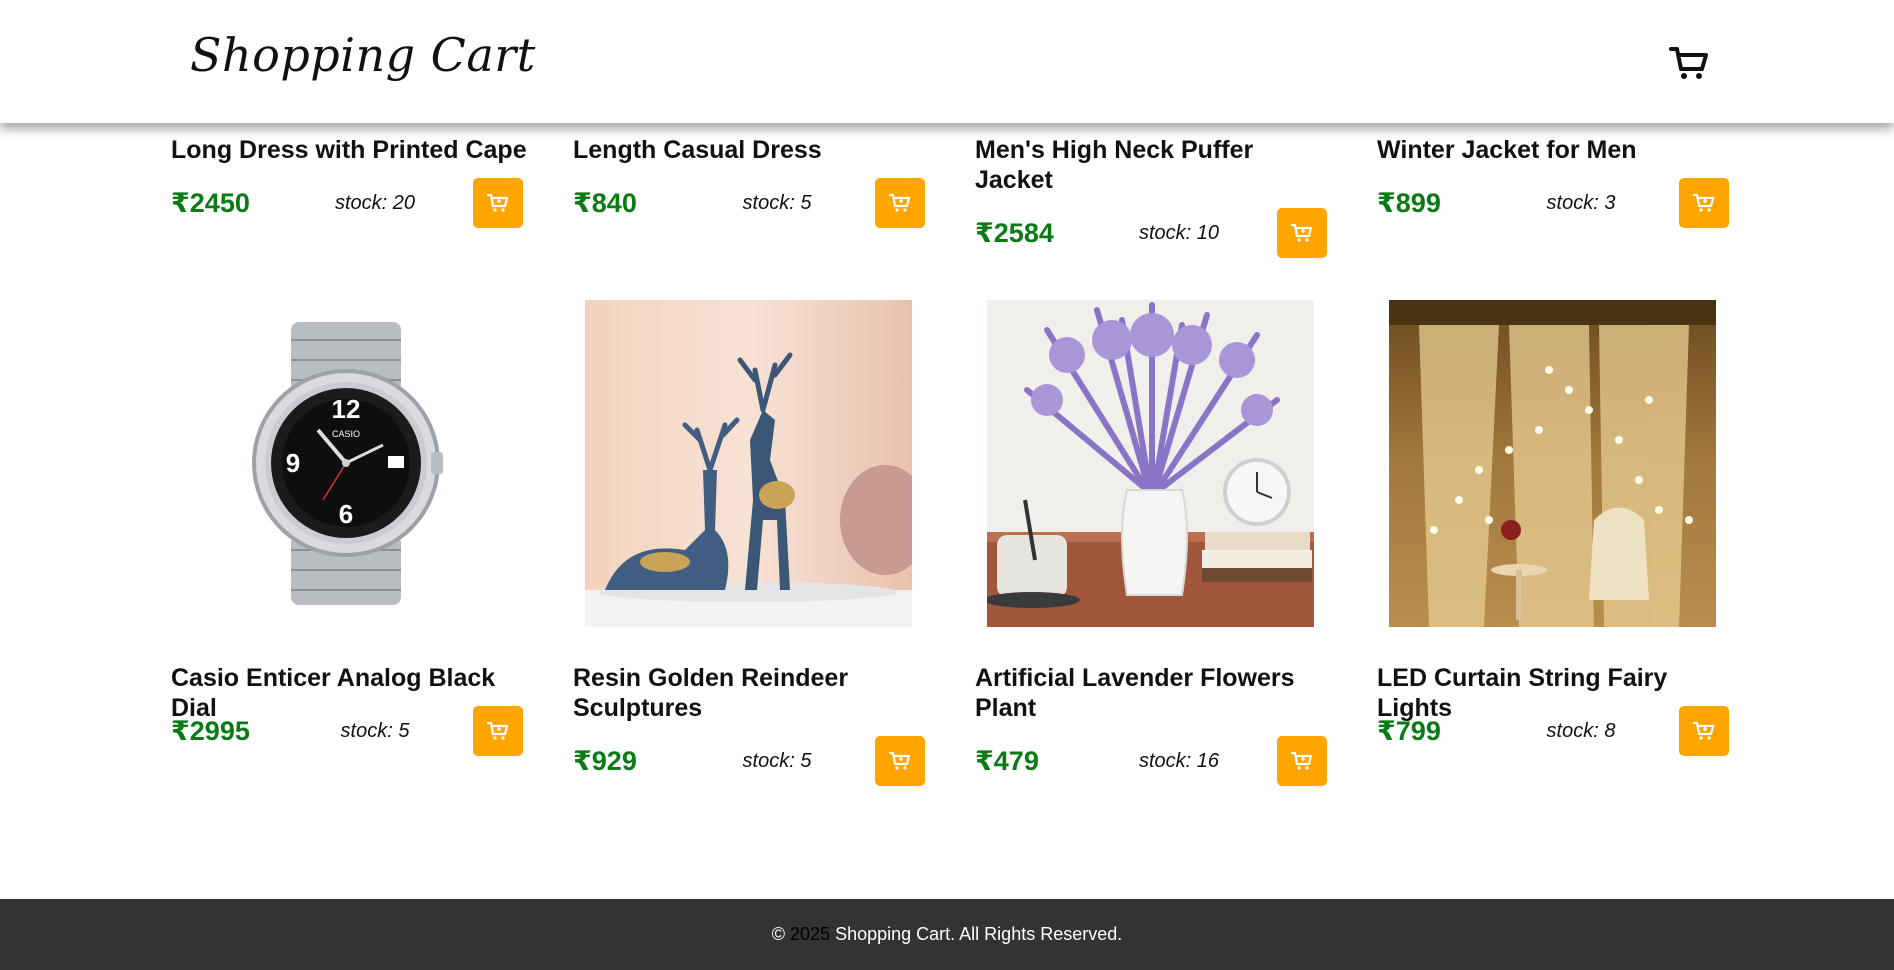 The height and width of the screenshot is (970, 1894). Describe the element at coordinates (979, 934) in the screenshot. I see `footer-text: Shopping Cart. All Rights Reserved.` at that location.